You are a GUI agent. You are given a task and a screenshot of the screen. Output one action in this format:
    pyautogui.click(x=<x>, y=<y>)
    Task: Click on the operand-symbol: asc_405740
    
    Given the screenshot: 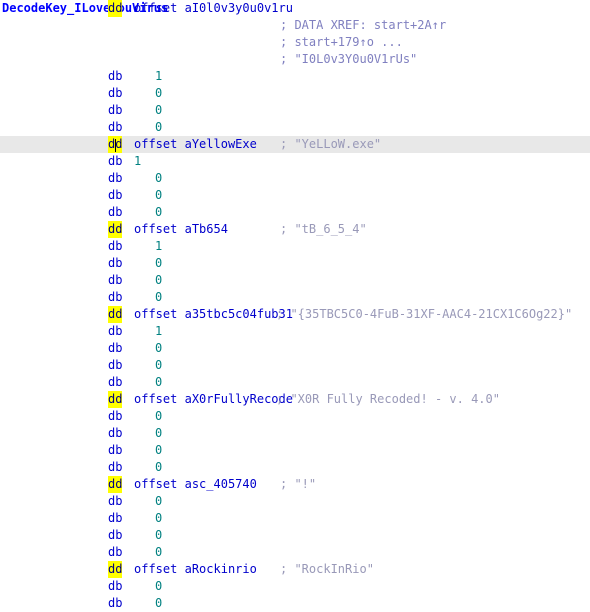 What is the action you would take?
    pyautogui.click(x=221, y=484)
    